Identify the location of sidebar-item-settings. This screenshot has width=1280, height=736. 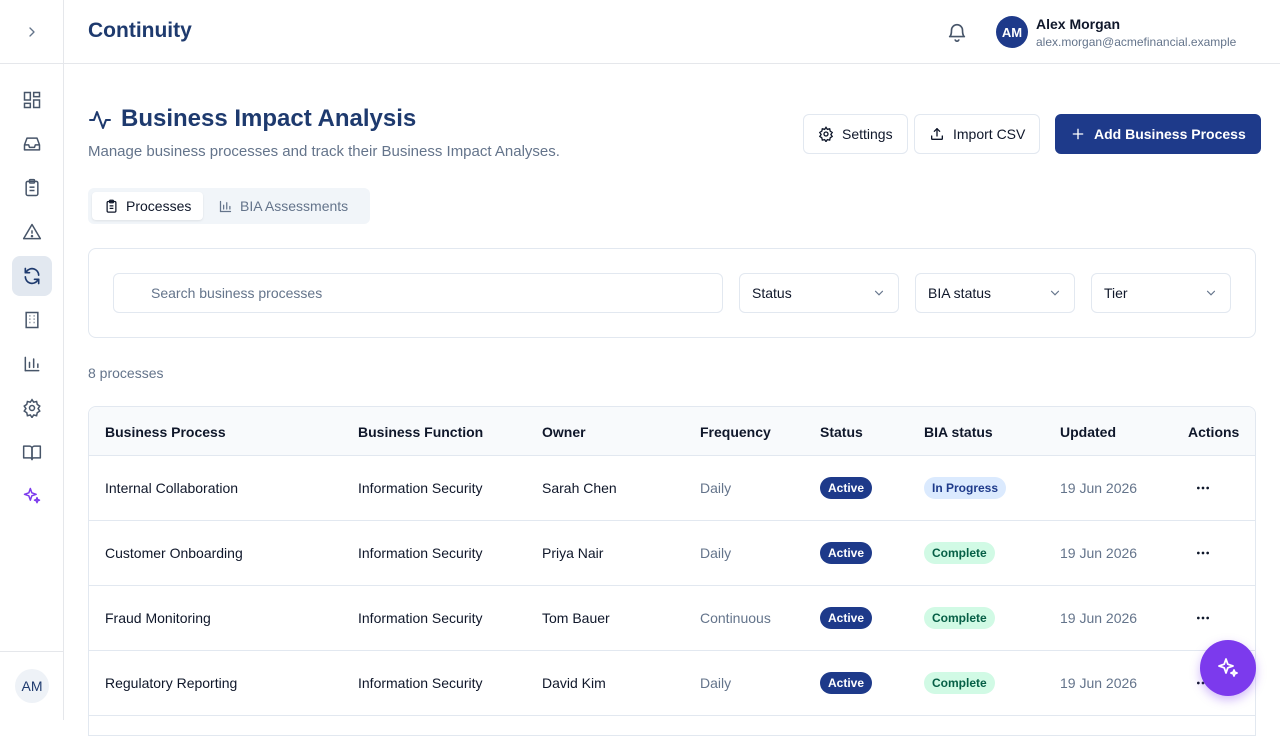
(32, 408).